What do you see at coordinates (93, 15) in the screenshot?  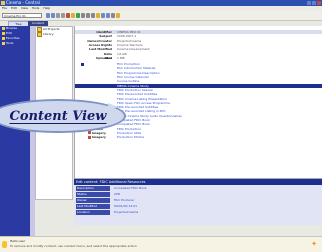 I see `paste-icon` at bounding box center [93, 15].